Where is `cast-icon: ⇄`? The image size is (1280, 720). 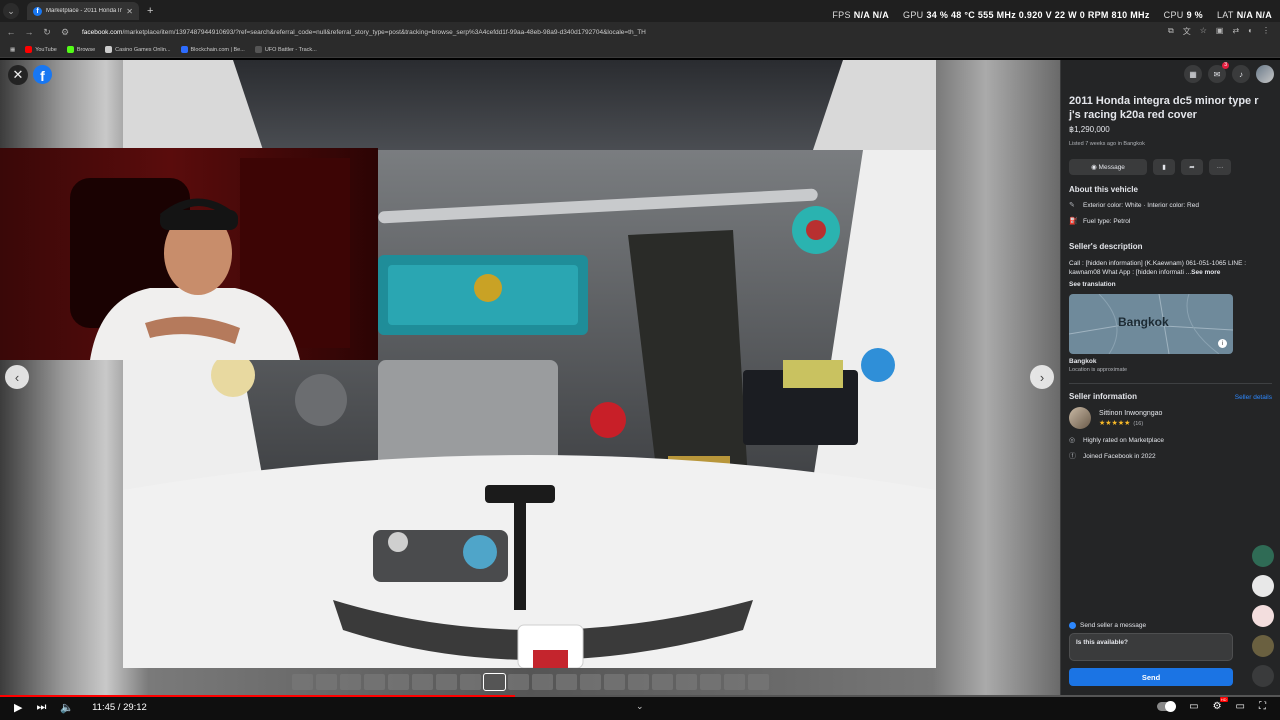
cast-icon: ⇄ is located at coordinates (1235, 31).